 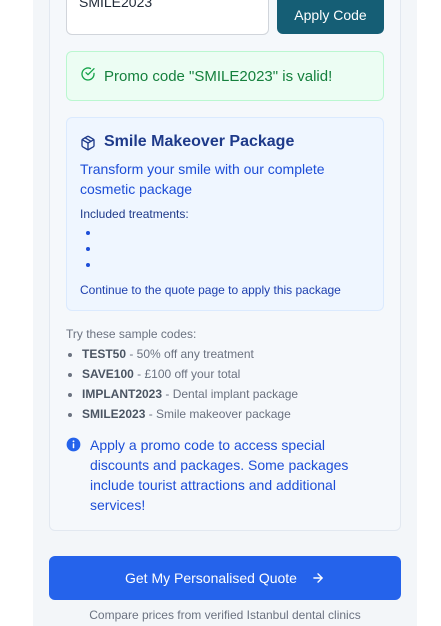 I want to click on apply-code-button: Apply Code, so click(x=330, y=17).